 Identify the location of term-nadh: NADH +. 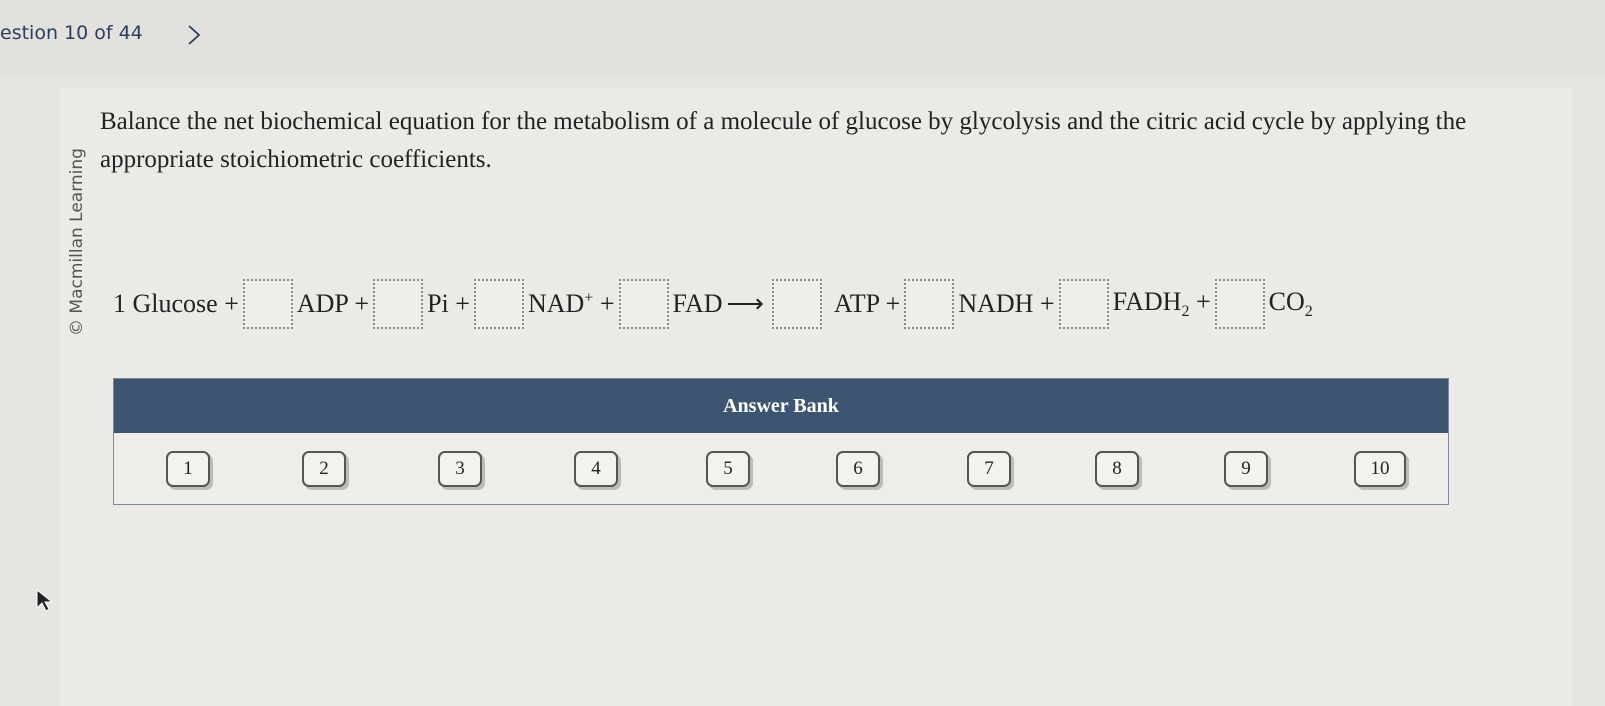
(1006, 303).